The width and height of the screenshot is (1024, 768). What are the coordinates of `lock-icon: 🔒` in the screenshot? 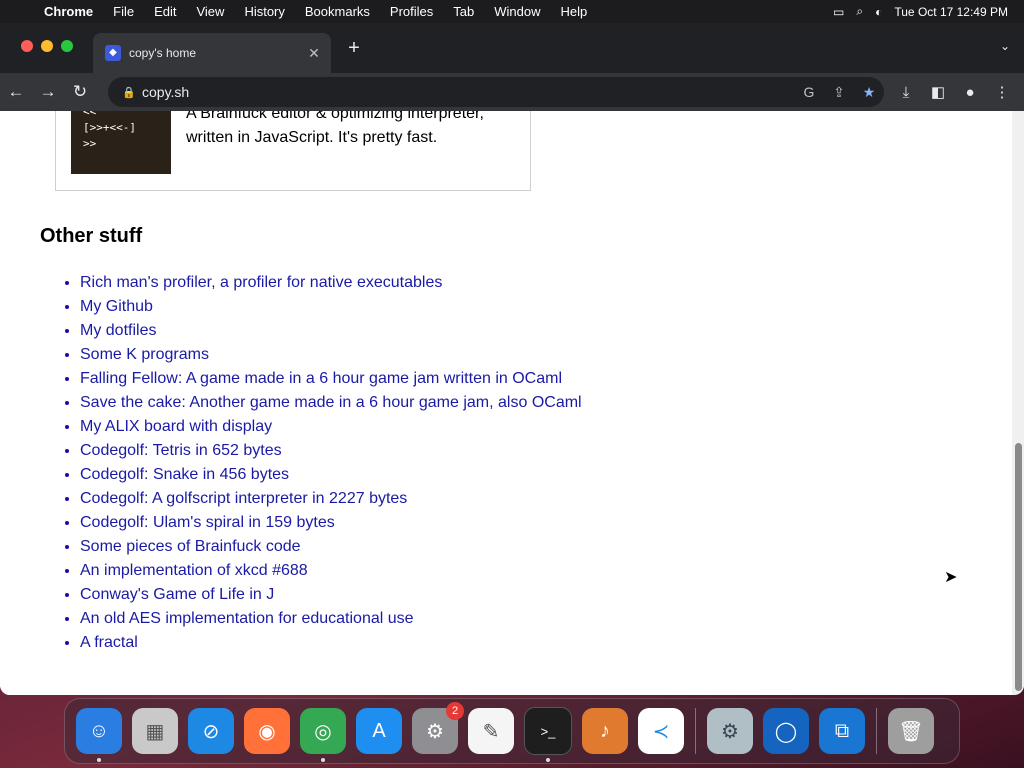 It's located at (129, 92).